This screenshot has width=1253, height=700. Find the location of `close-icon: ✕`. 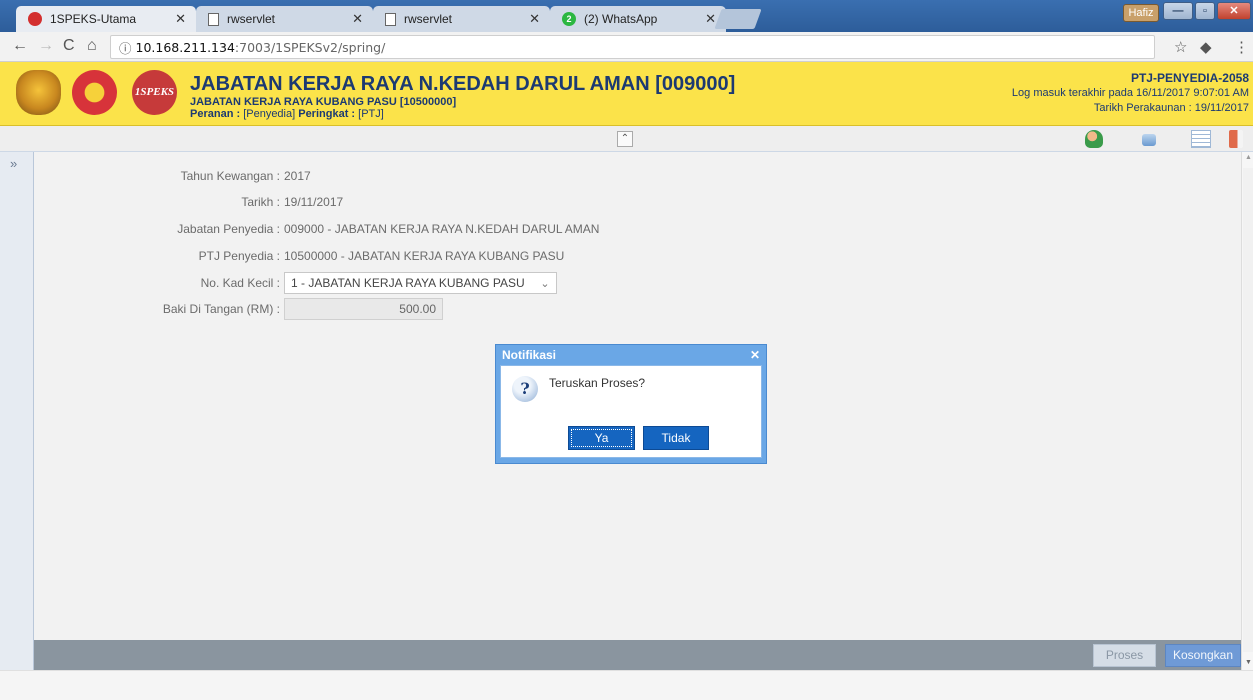

close-icon: ✕ is located at coordinates (755, 355).